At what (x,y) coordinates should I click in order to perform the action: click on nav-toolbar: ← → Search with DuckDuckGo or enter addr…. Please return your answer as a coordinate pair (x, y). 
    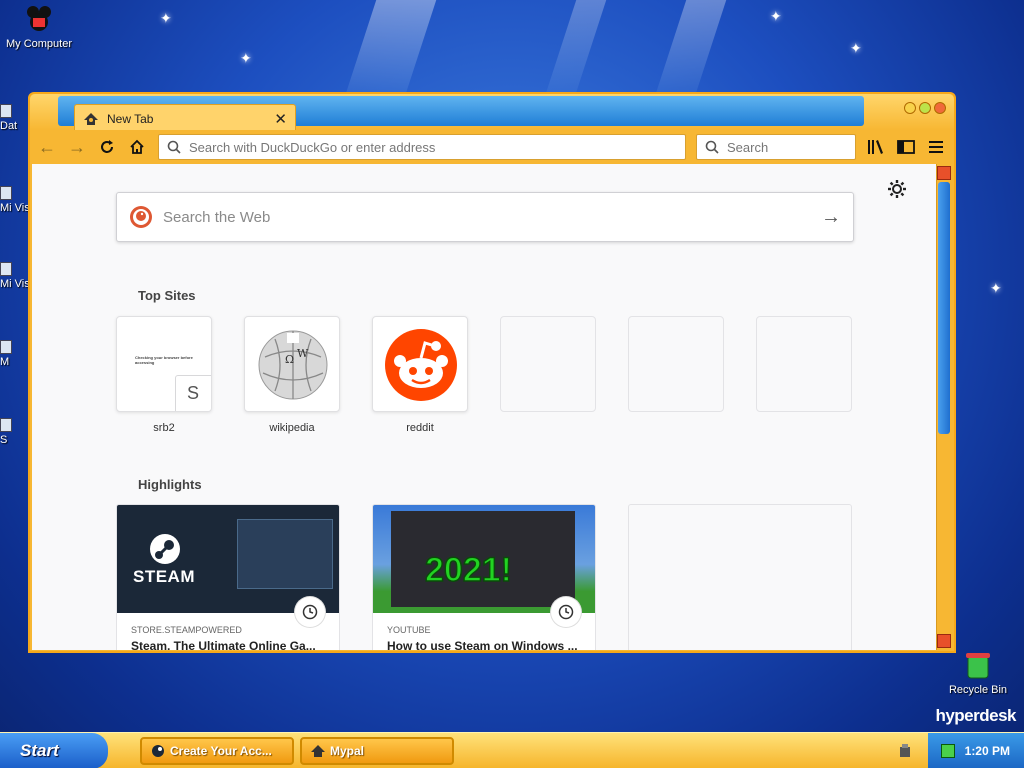
    Looking at the image, I should click on (492, 147).